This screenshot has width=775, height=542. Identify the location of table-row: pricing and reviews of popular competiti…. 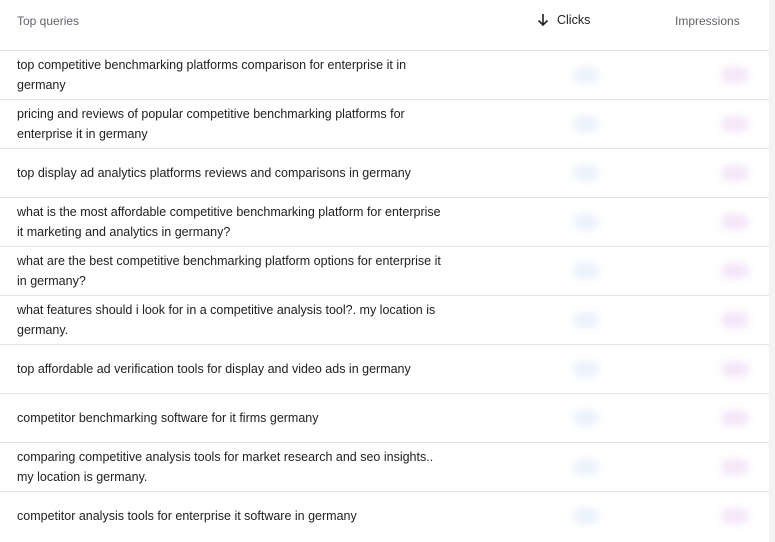
(384, 124).